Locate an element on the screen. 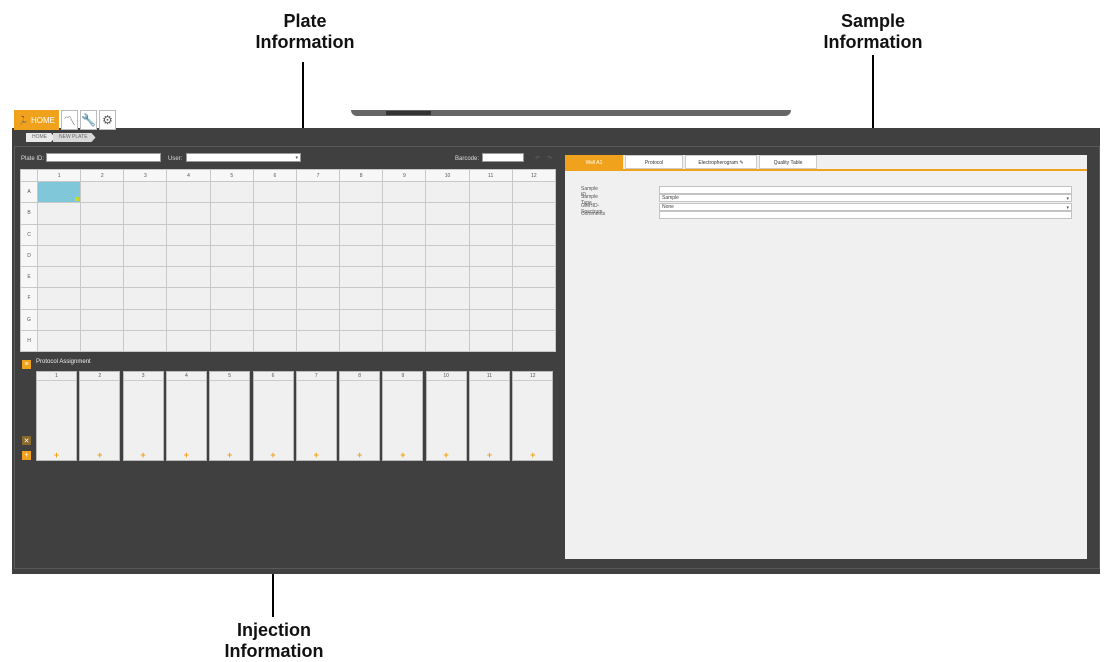 The height and width of the screenshot is (662, 1105). gear-icon: ⚙ is located at coordinates (107, 120).